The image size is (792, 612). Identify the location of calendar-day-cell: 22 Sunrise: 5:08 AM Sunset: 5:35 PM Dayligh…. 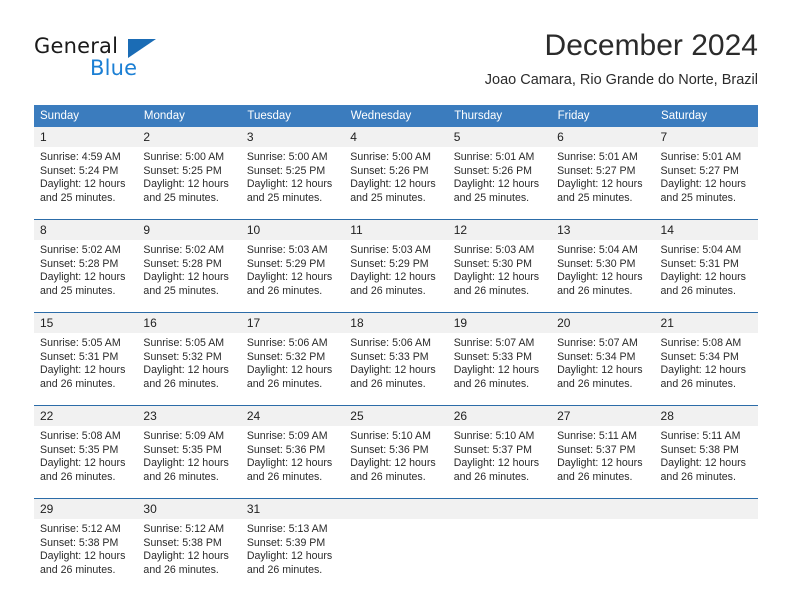
(86, 452).